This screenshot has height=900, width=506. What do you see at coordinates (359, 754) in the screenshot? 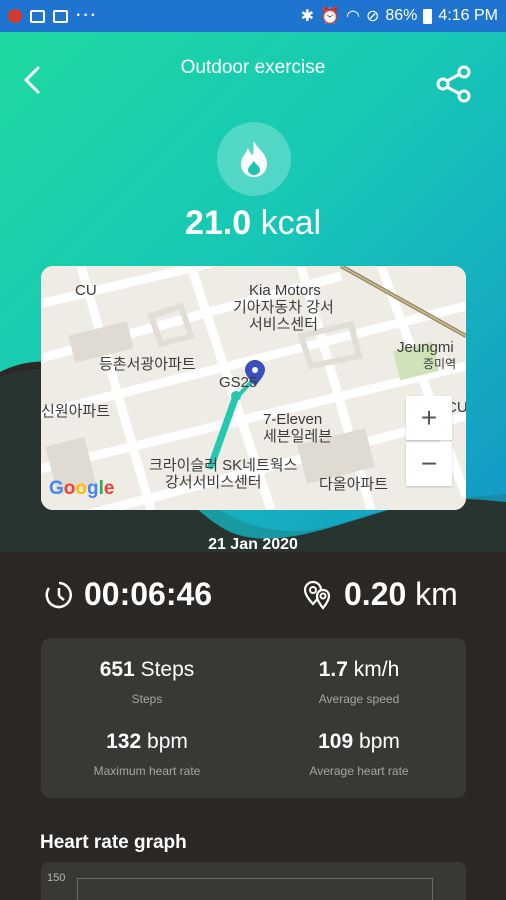
I see `avg-heart-rate-stat: 109 bpm Average heart rate` at bounding box center [359, 754].